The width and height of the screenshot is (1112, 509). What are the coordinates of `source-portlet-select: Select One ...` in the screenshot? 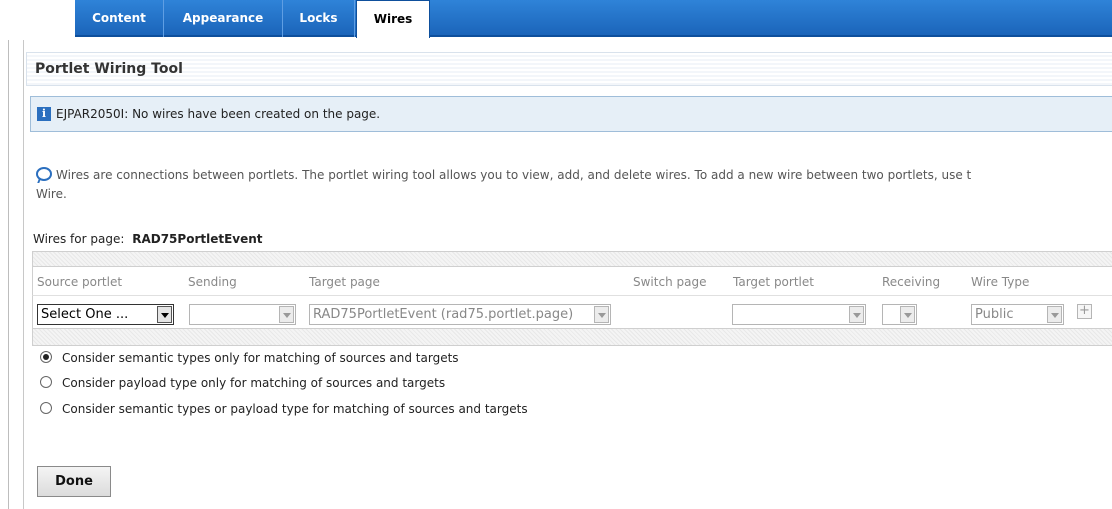 It's located at (105, 314).